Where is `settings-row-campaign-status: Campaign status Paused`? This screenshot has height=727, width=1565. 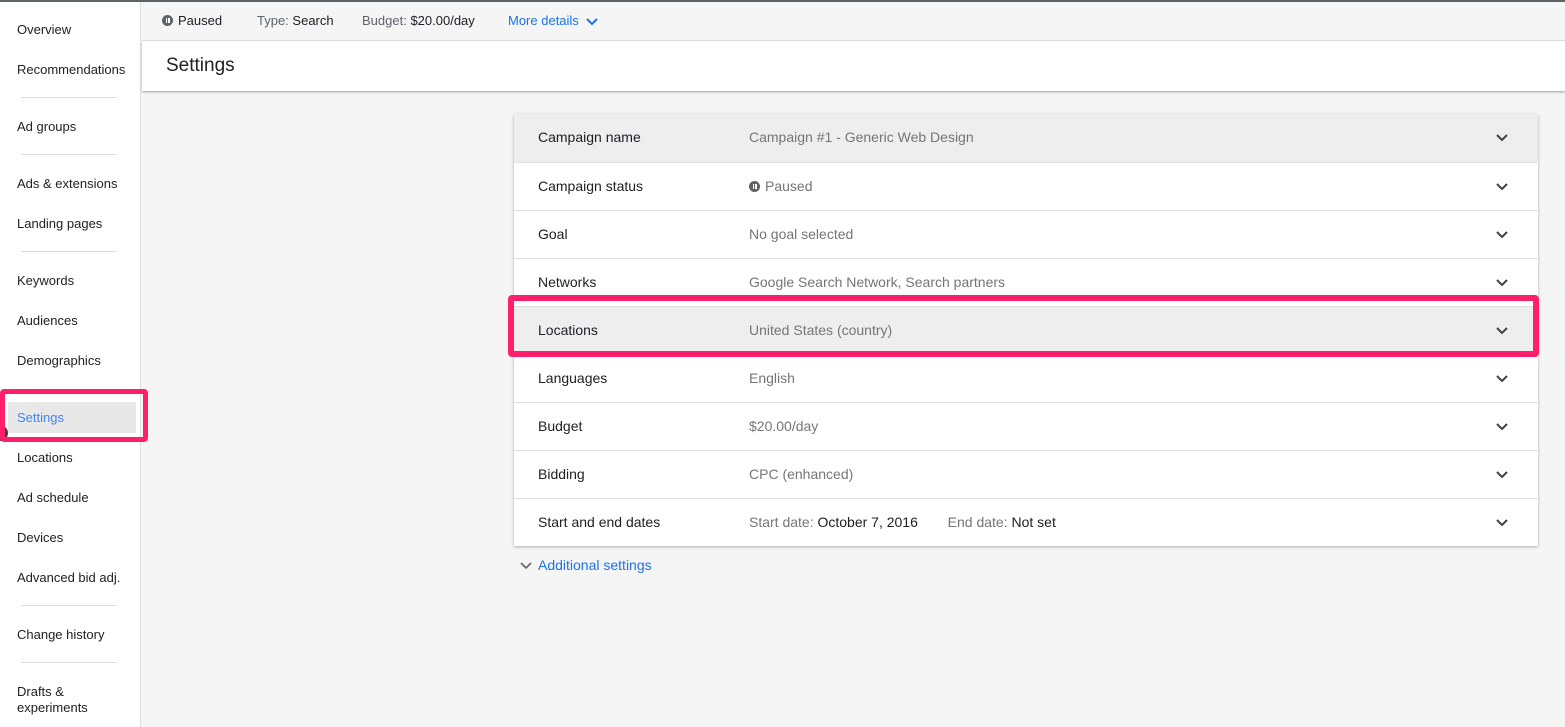
settings-row-campaign-status: Campaign status Paused is located at coordinates (1026, 186).